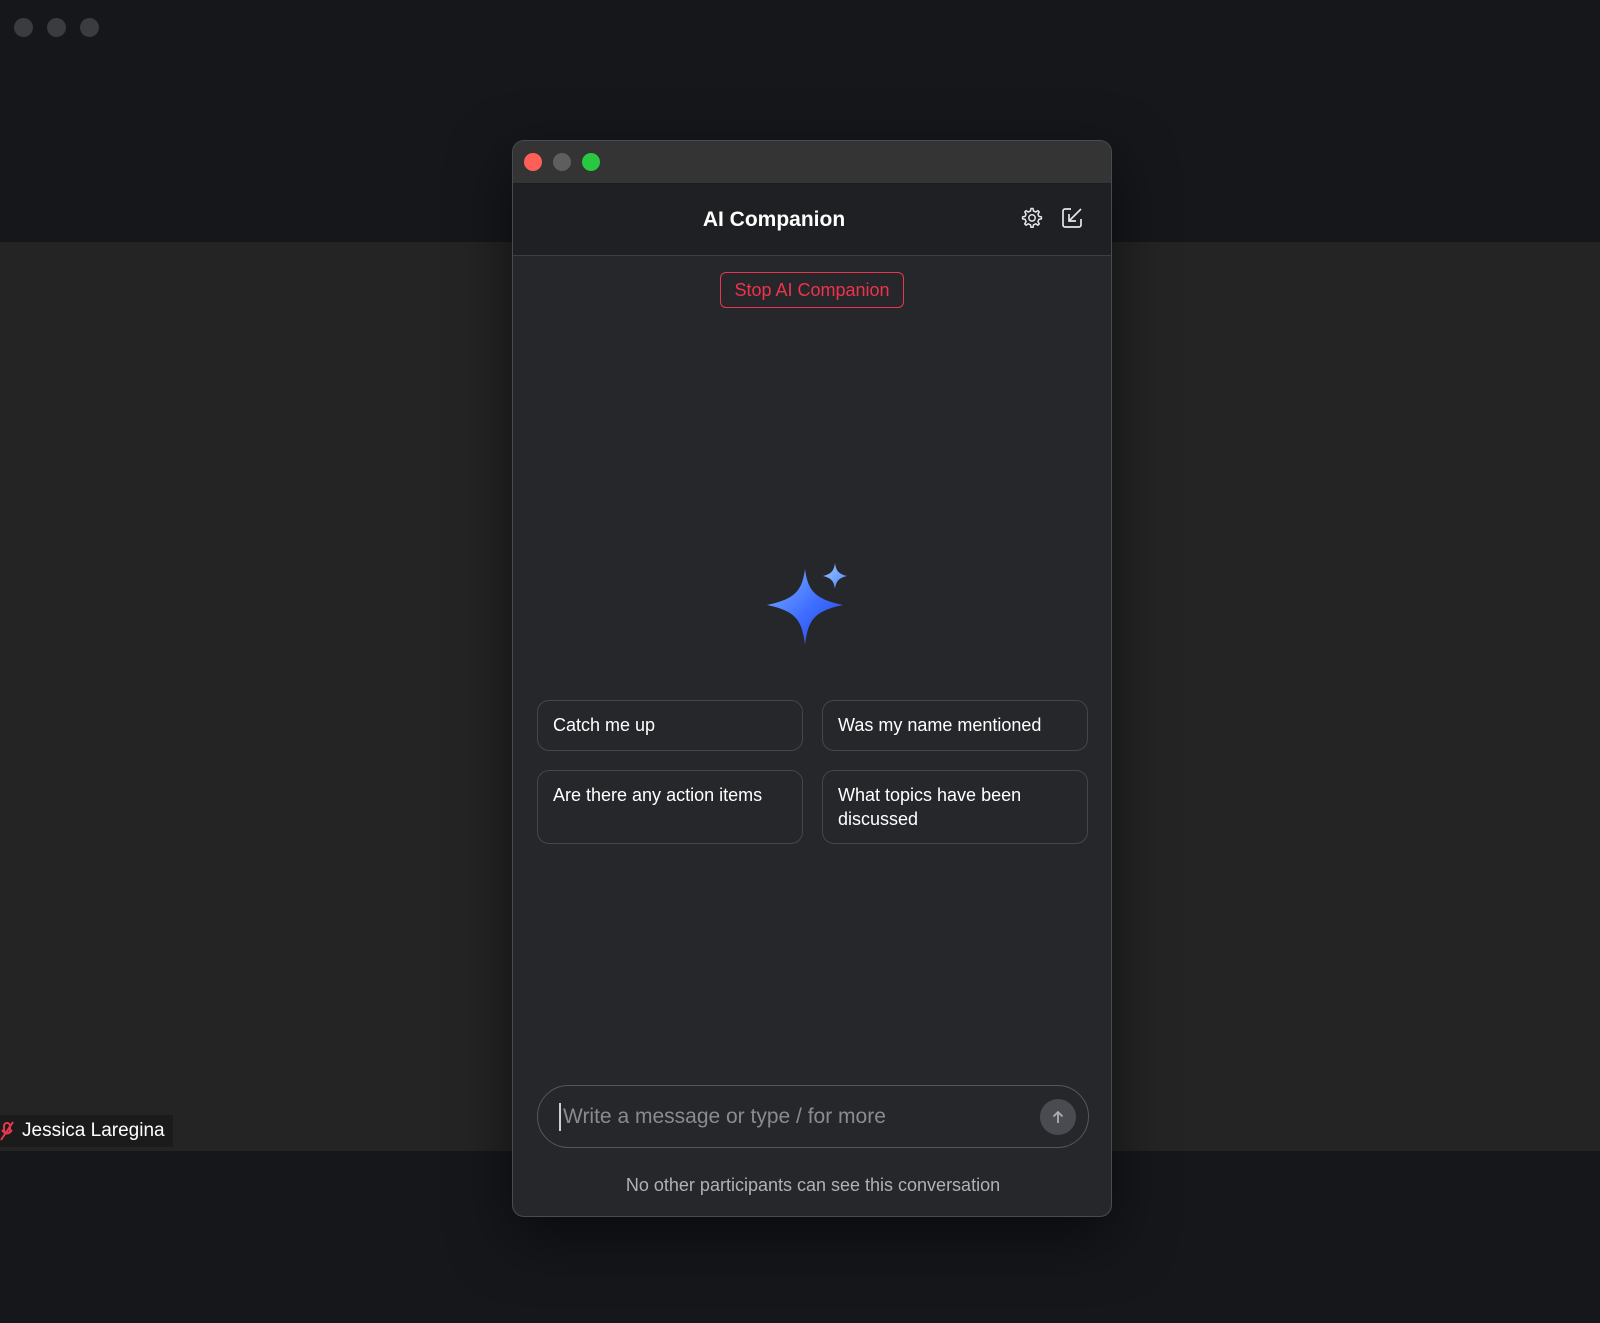 Image resolution: width=1600 pixels, height=1323 pixels. What do you see at coordinates (774, 219) in the screenshot?
I see `panel-title: AI Companion` at bounding box center [774, 219].